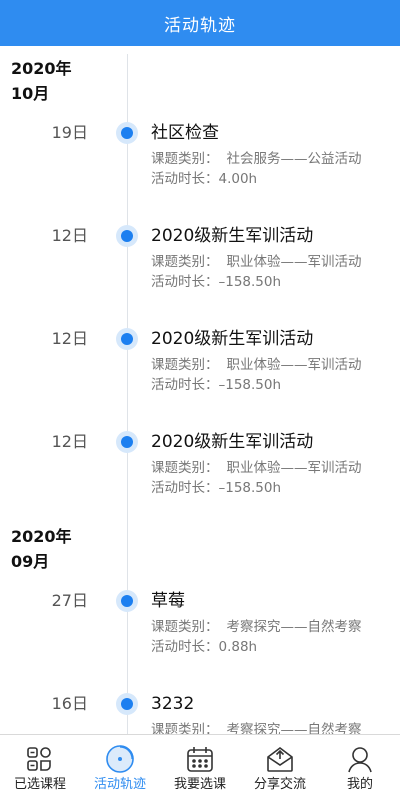  I want to click on tab-label: 我要选课, so click(199, 784).